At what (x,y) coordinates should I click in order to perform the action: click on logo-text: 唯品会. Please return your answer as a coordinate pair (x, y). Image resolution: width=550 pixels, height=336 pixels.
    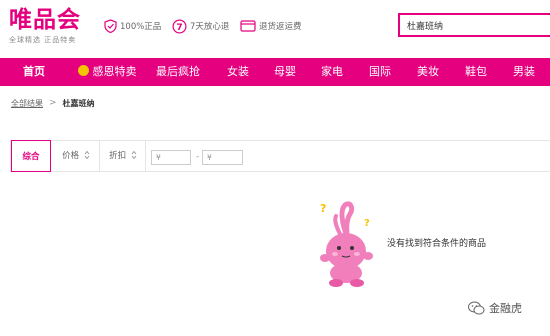
    Looking at the image, I should click on (45, 20).